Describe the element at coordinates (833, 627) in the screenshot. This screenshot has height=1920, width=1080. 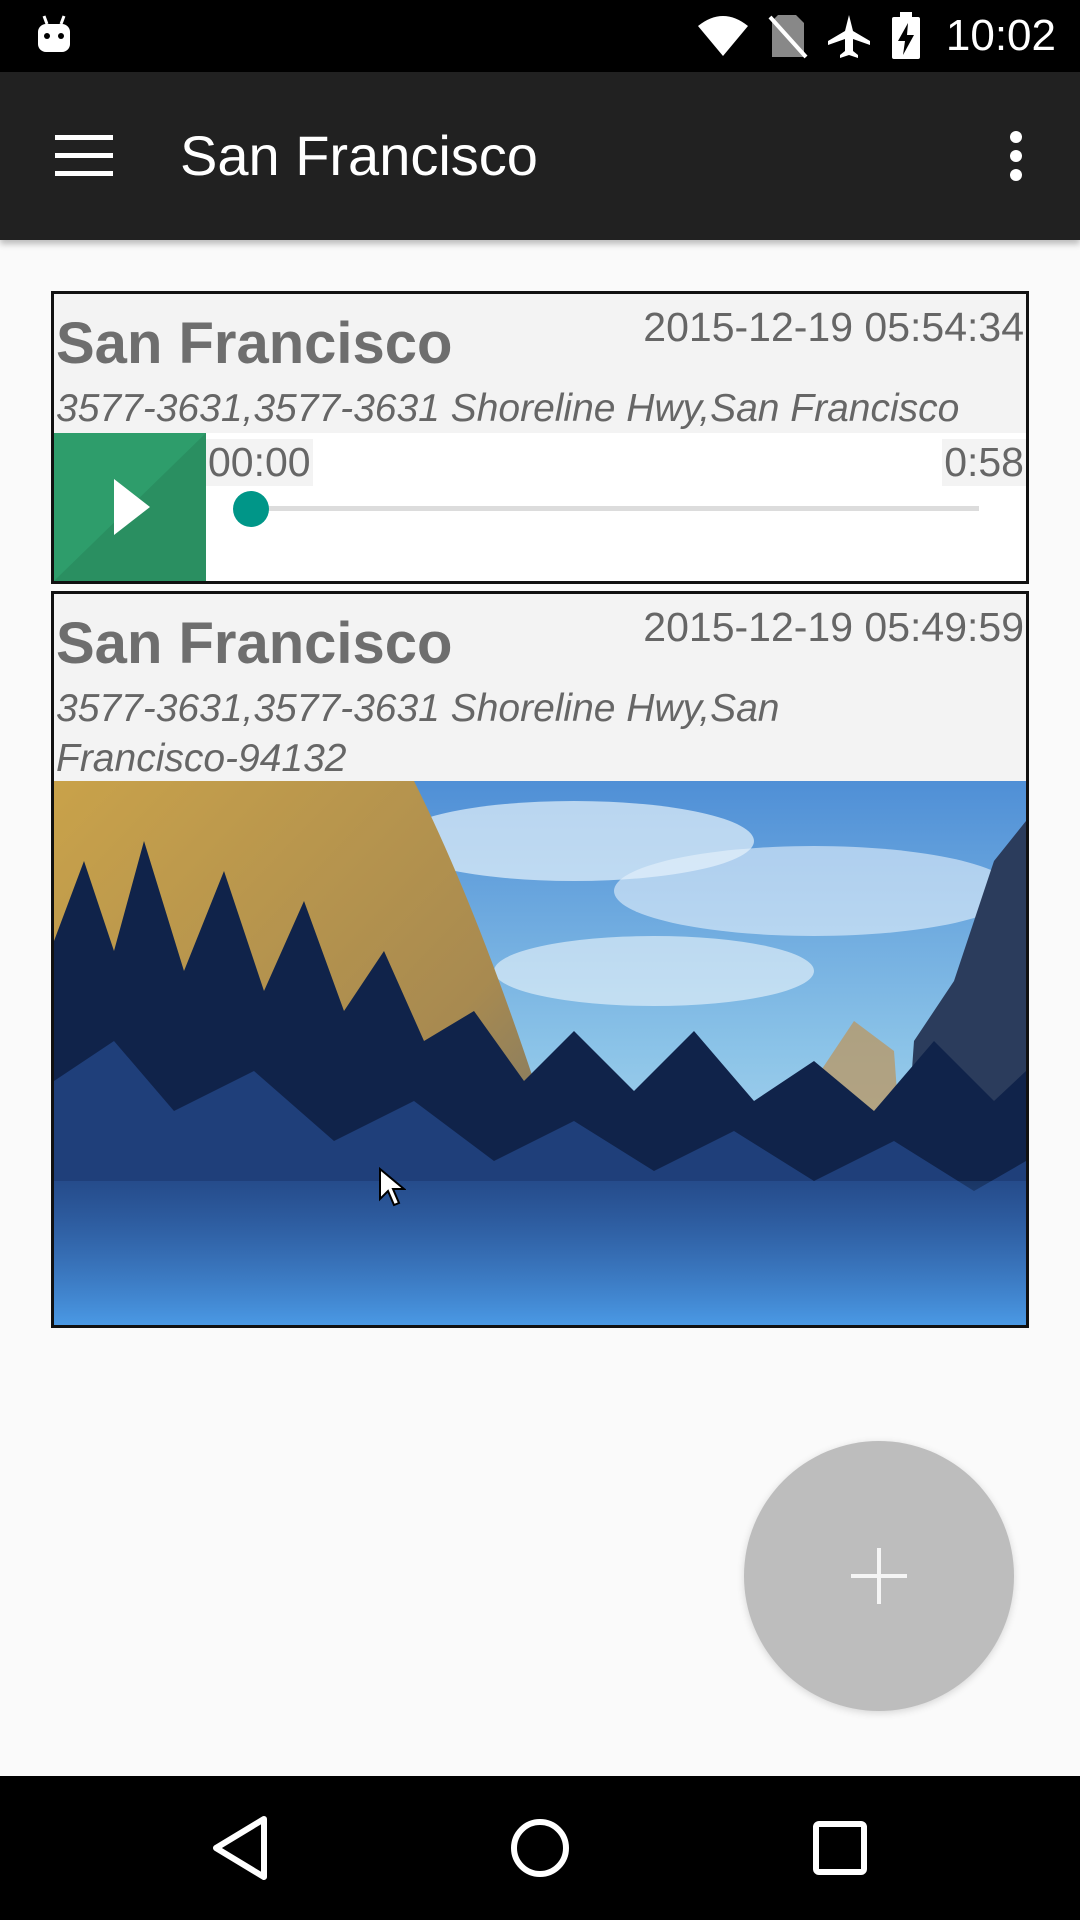
I see `entry-timestamp: 2015-12-19 05:49:59` at that location.